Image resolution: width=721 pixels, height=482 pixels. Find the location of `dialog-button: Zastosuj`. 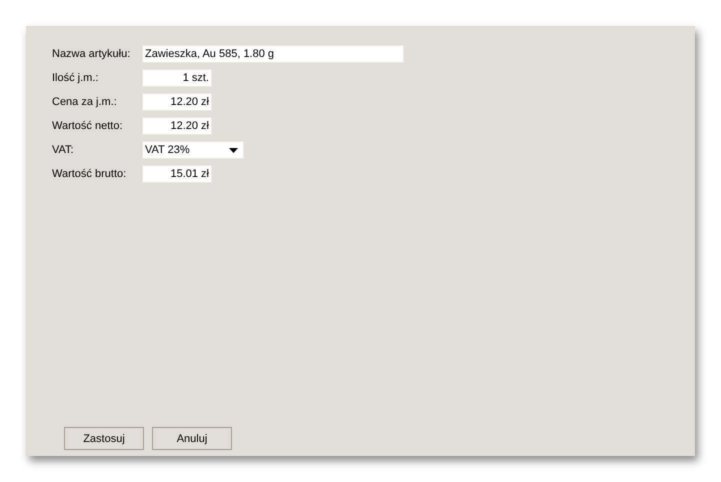

dialog-button: Zastosuj is located at coordinates (104, 438).